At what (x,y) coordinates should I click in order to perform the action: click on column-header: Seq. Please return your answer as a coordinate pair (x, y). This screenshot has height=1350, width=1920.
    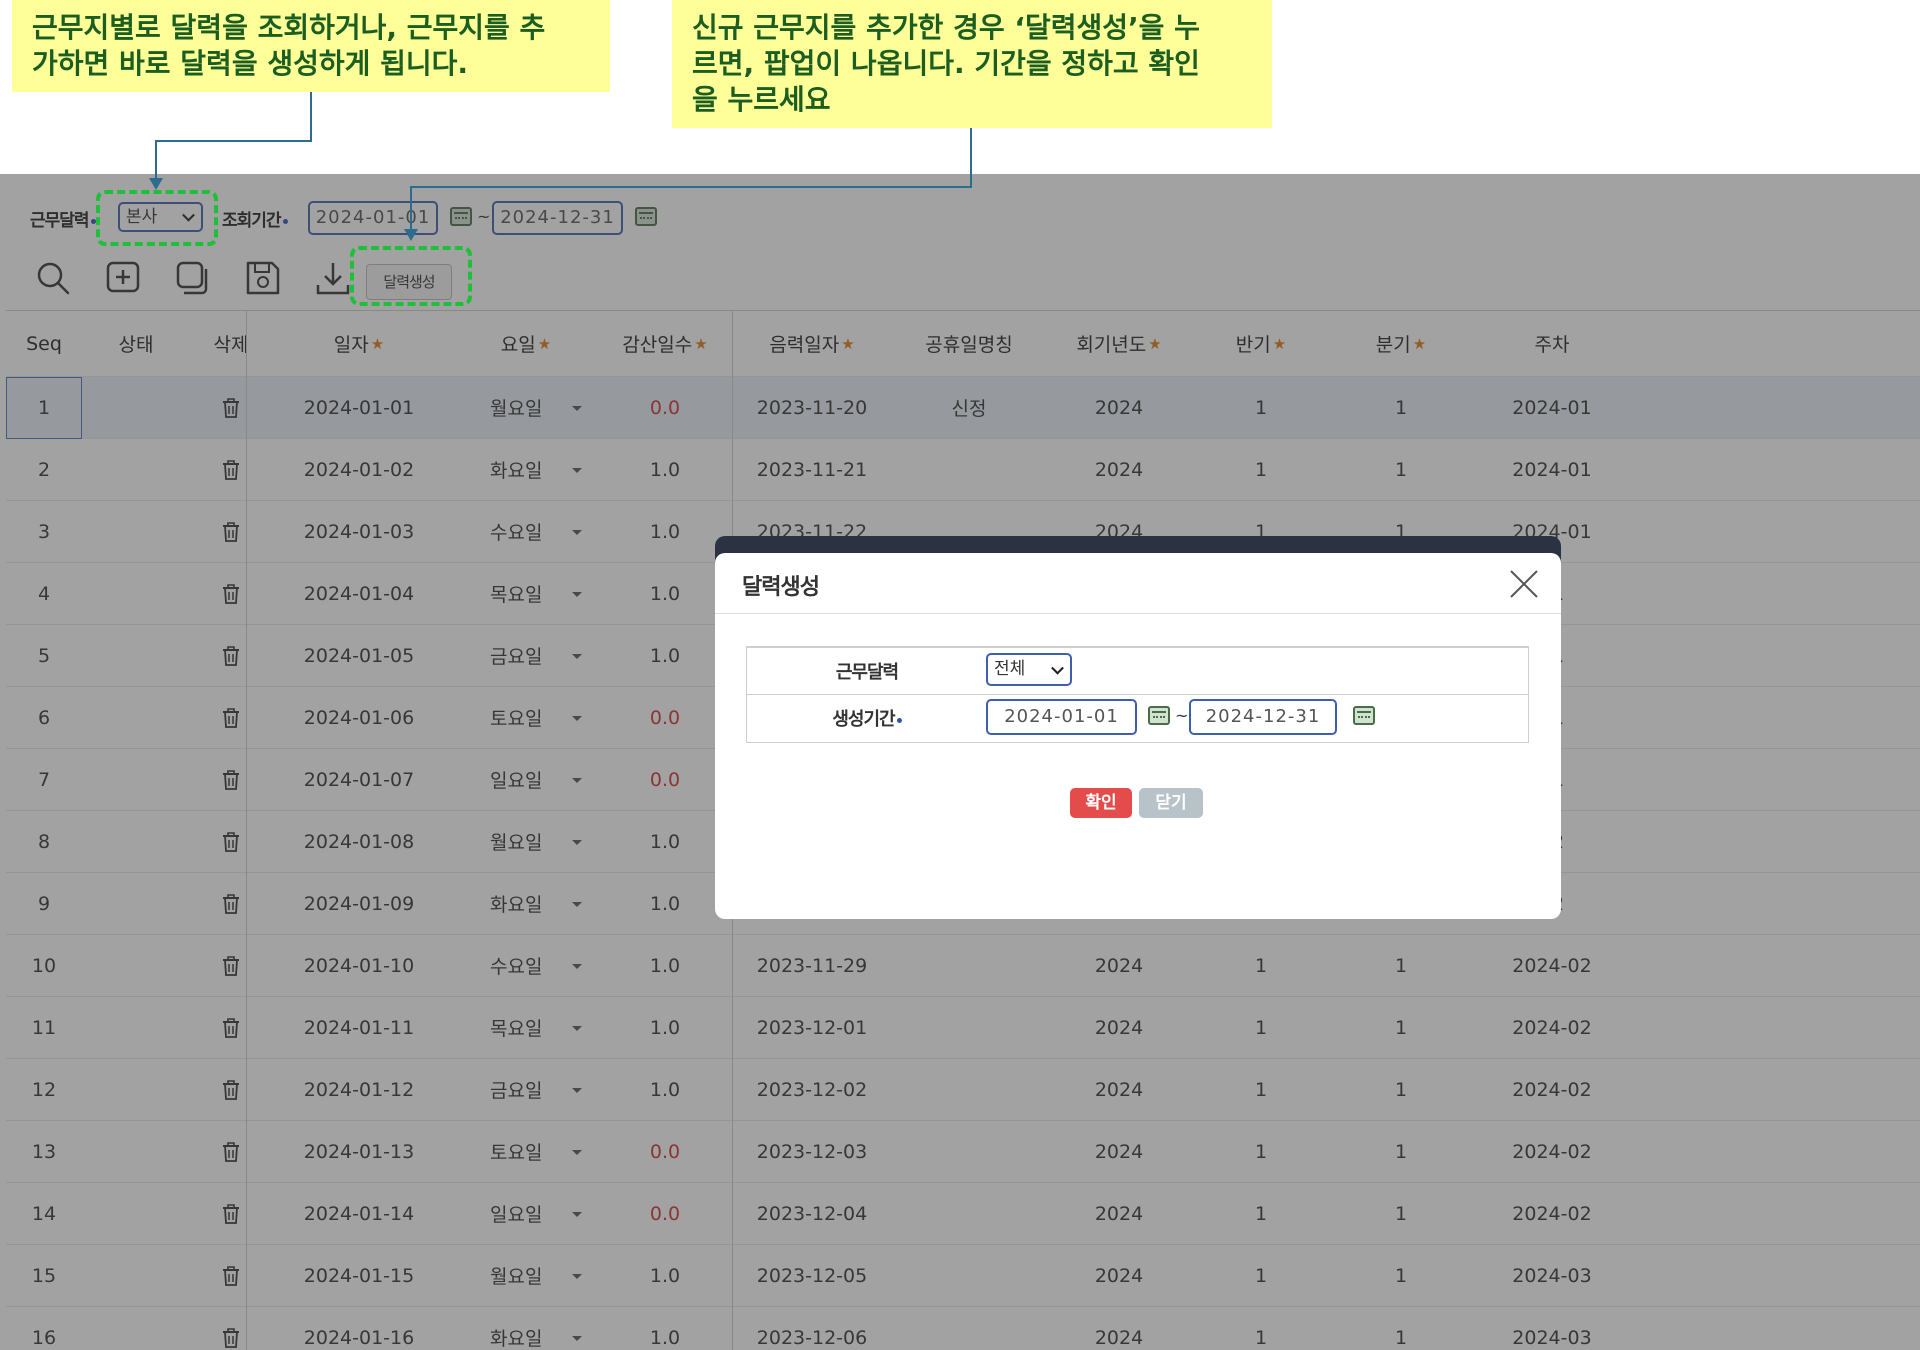
    Looking at the image, I should click on (44, 343).